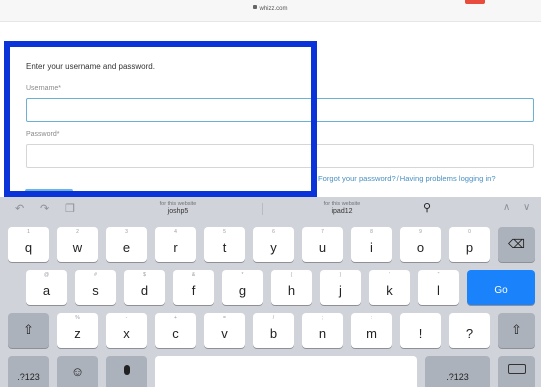 The image size is (541, 387). I want to click on key-hint: *, so click(242, 275).